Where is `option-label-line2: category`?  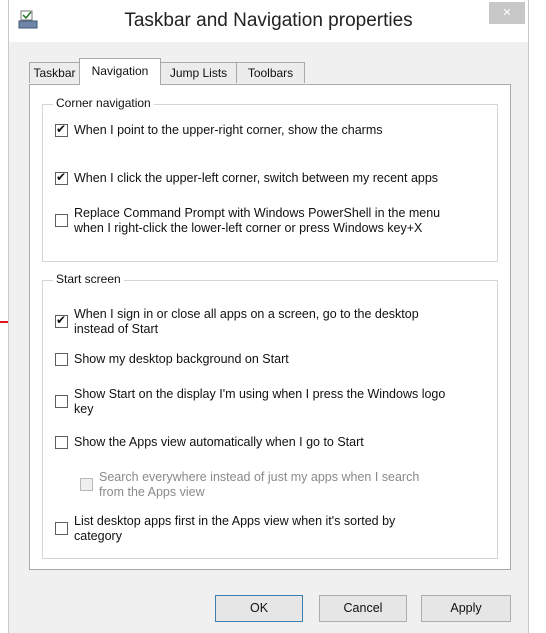 option-label-line2: category is located at coordinates (98, 536).